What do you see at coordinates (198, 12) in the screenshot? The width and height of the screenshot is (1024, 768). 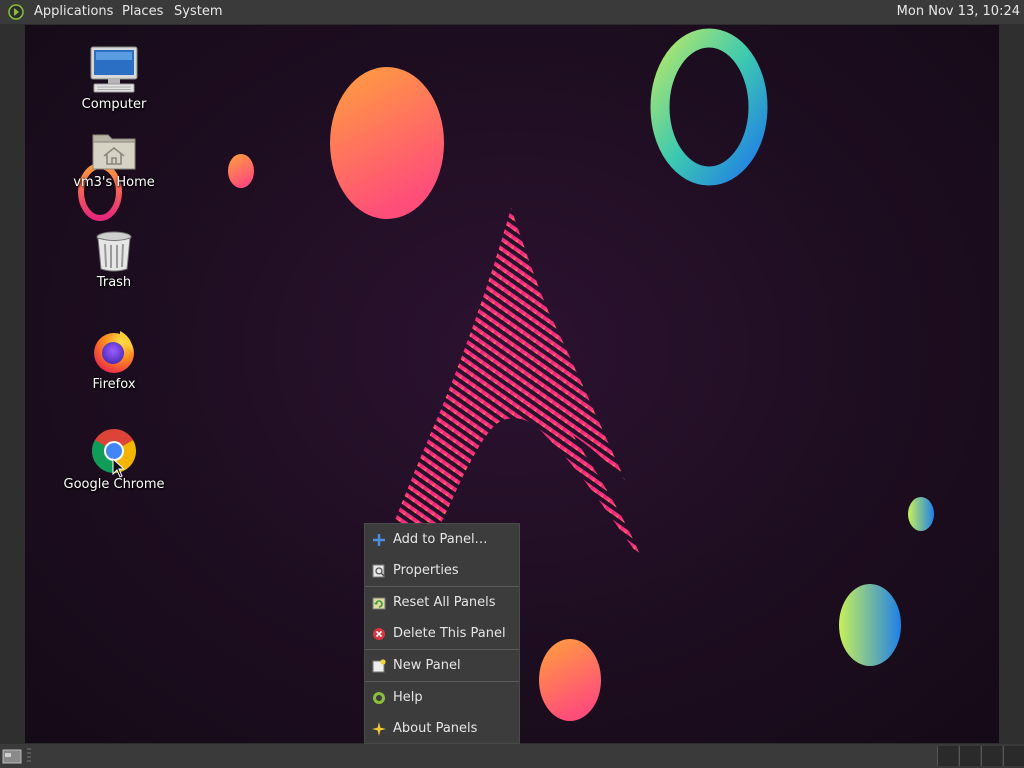 I see `system-menu: System` at bounding box center [198, 12].